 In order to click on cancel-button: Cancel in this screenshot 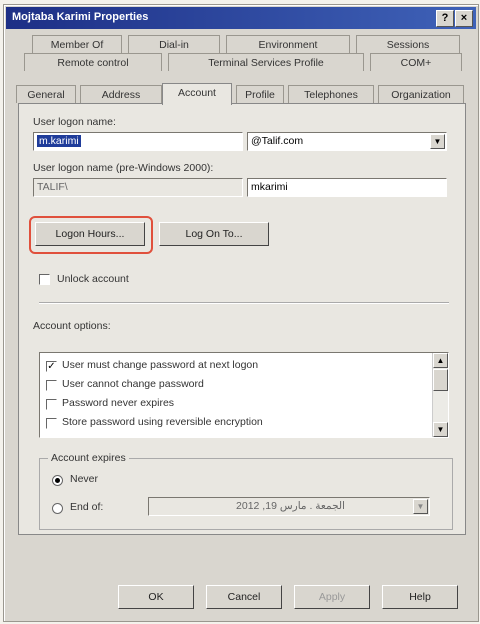, I will do `click(244, 597)`.